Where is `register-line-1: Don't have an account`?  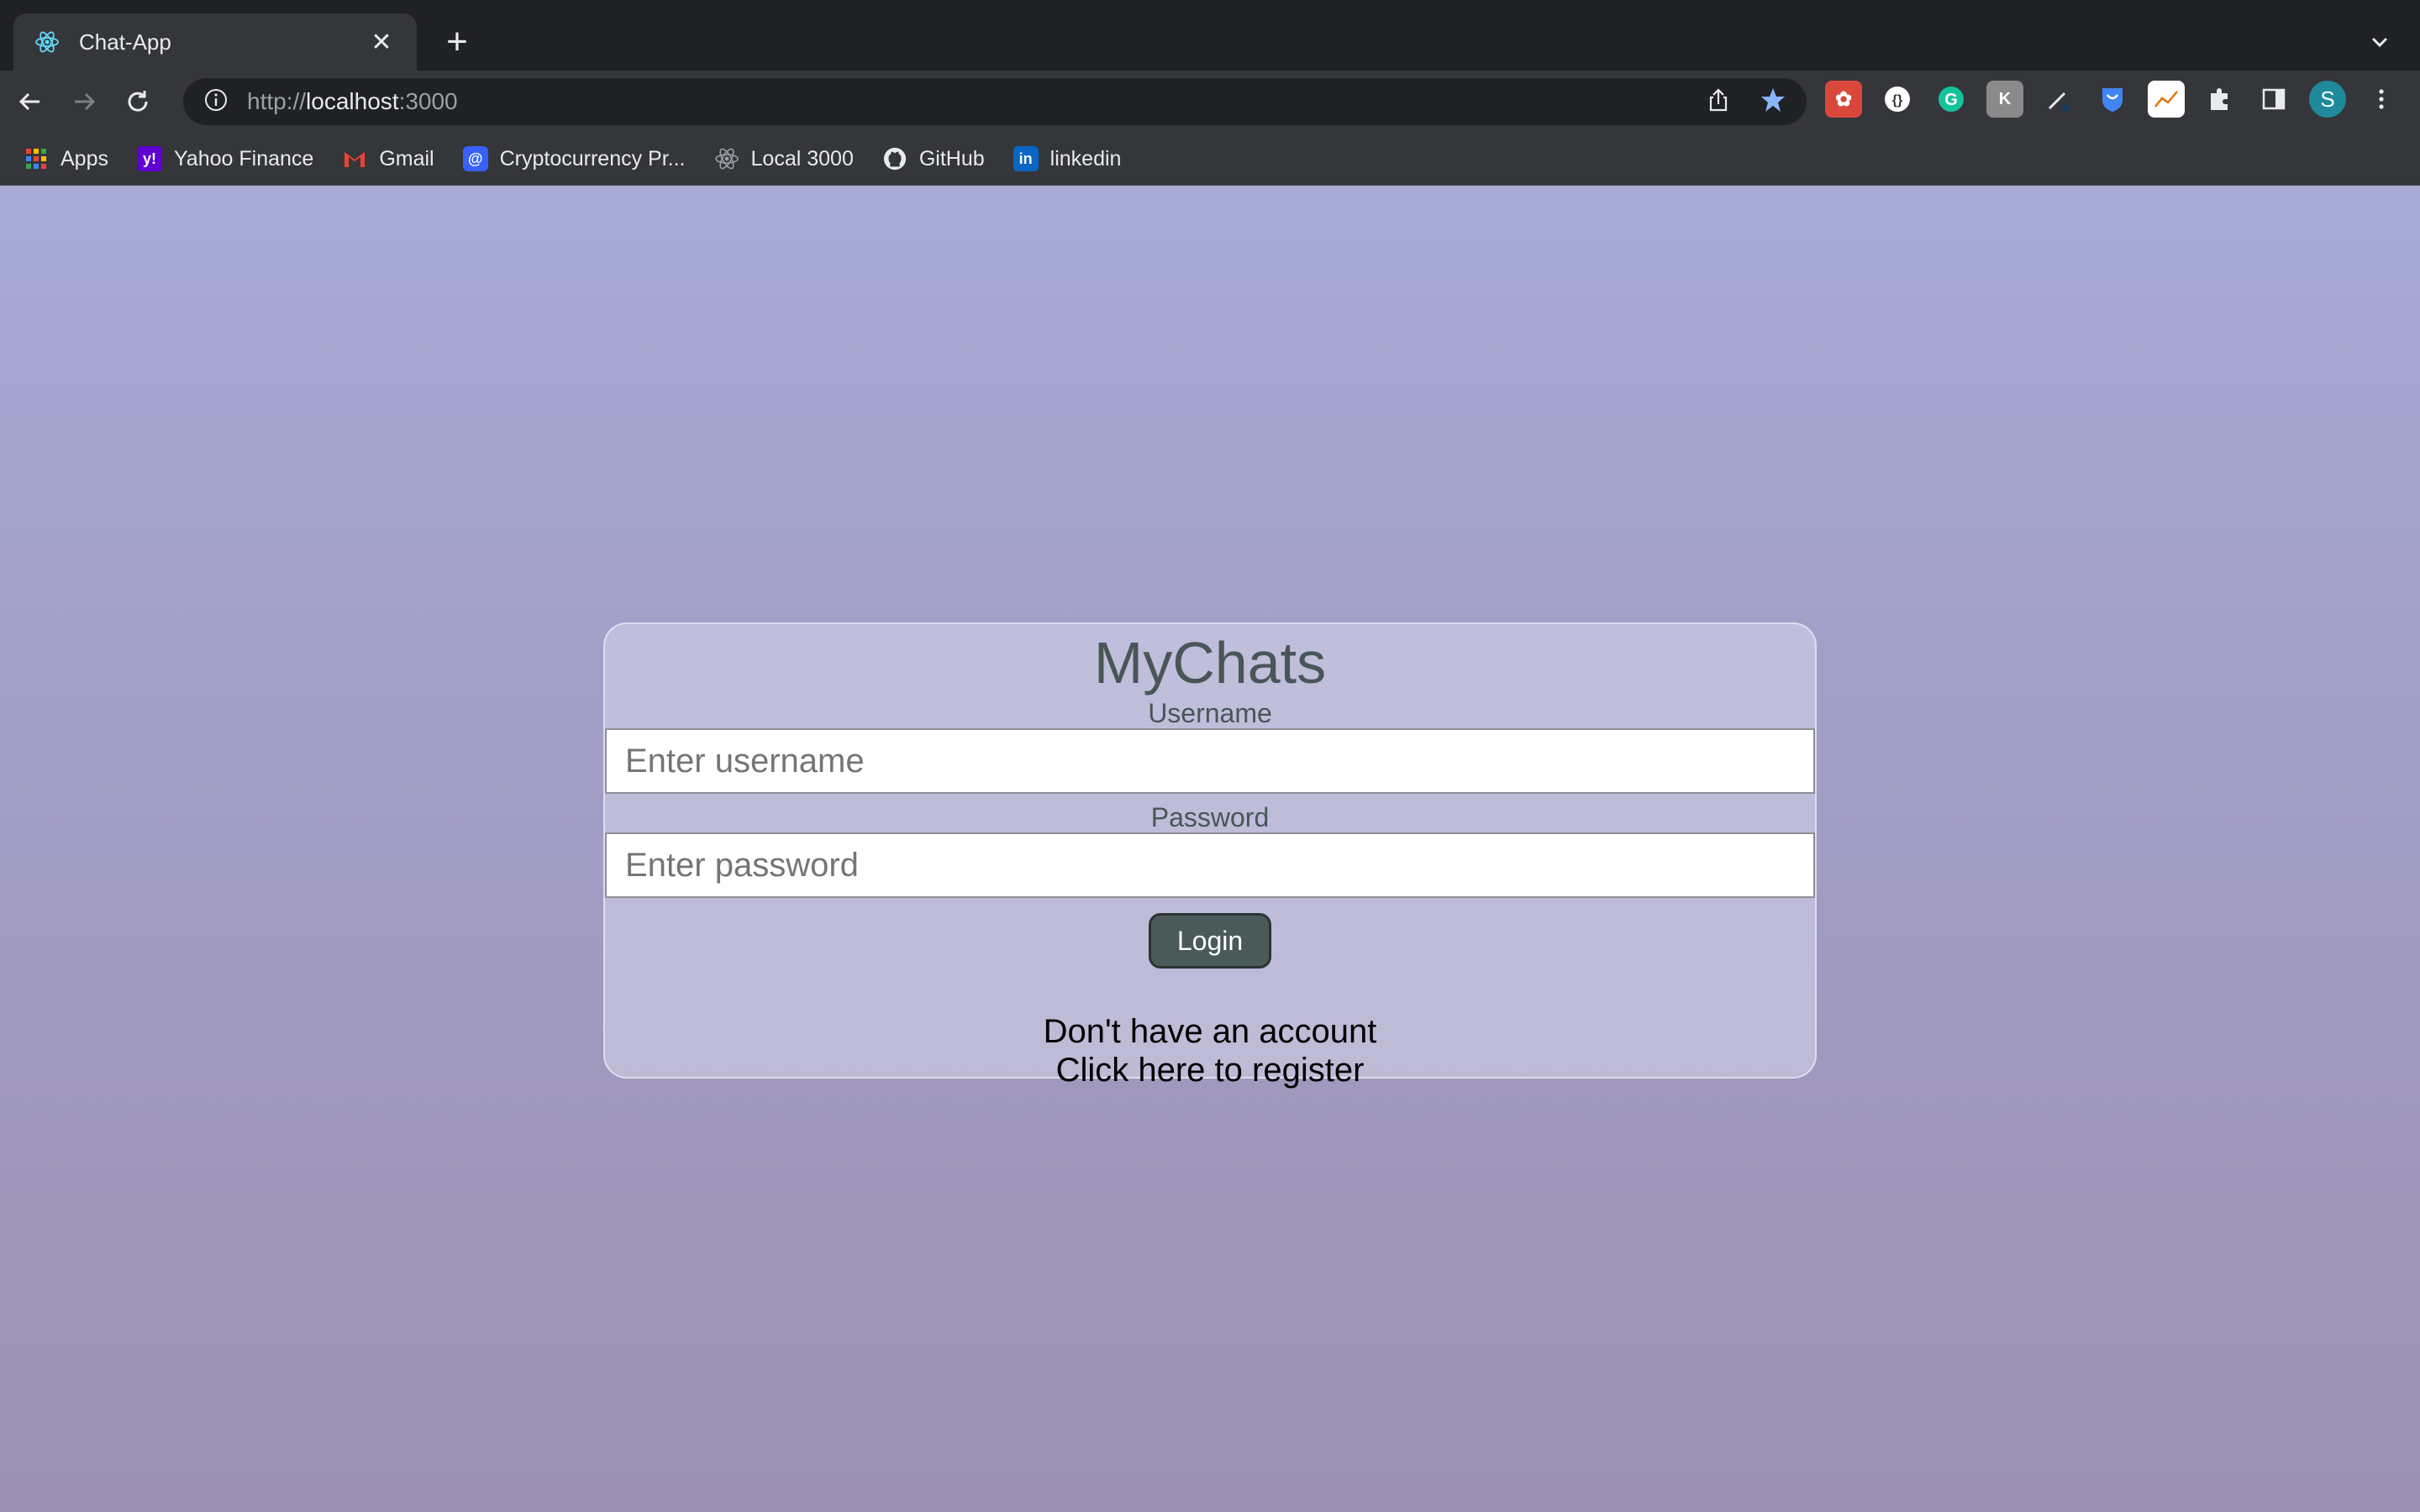
register-line-1: Don't have an account is located at coordinates (1210, 1031).